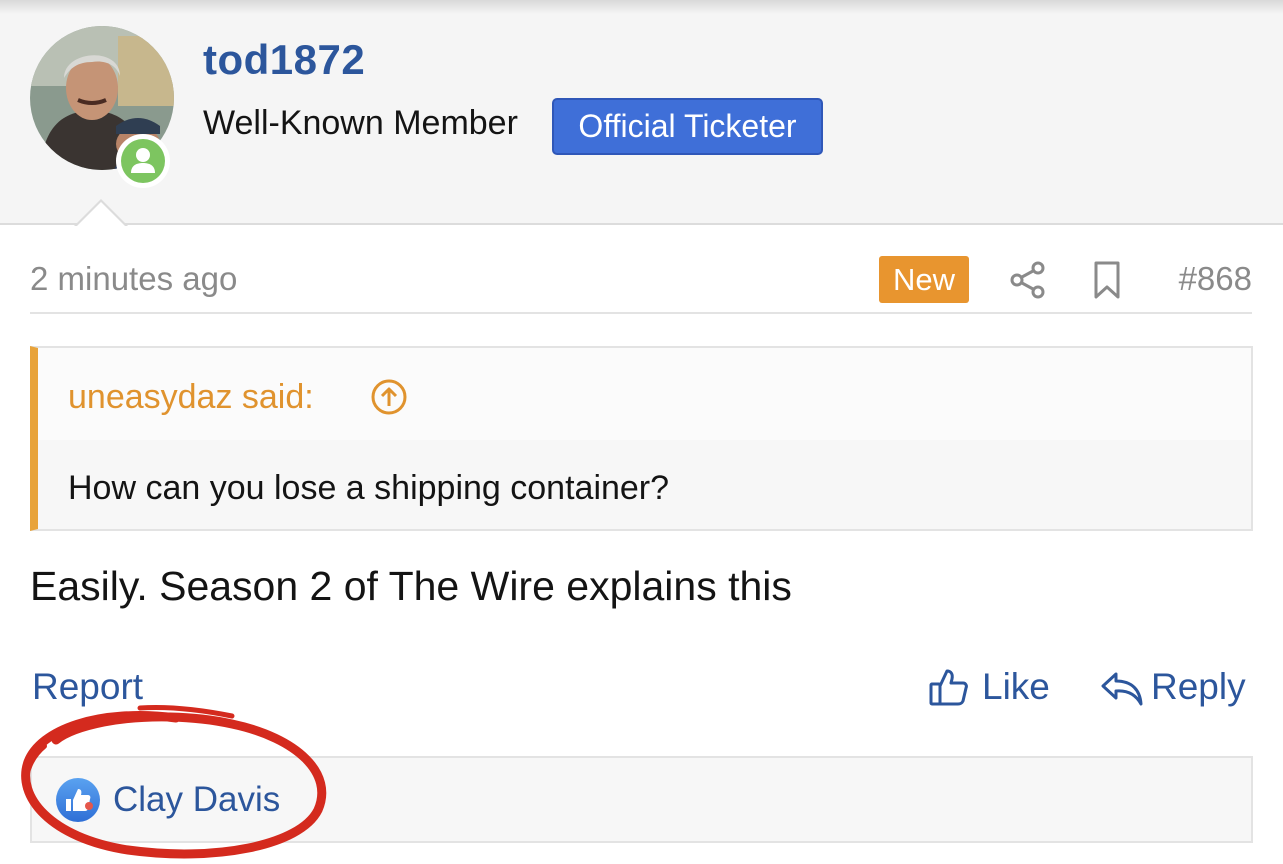  Describe the element at coordinates (1215, 279) in the screenshot. I see `post-number-link: #868` at that location.